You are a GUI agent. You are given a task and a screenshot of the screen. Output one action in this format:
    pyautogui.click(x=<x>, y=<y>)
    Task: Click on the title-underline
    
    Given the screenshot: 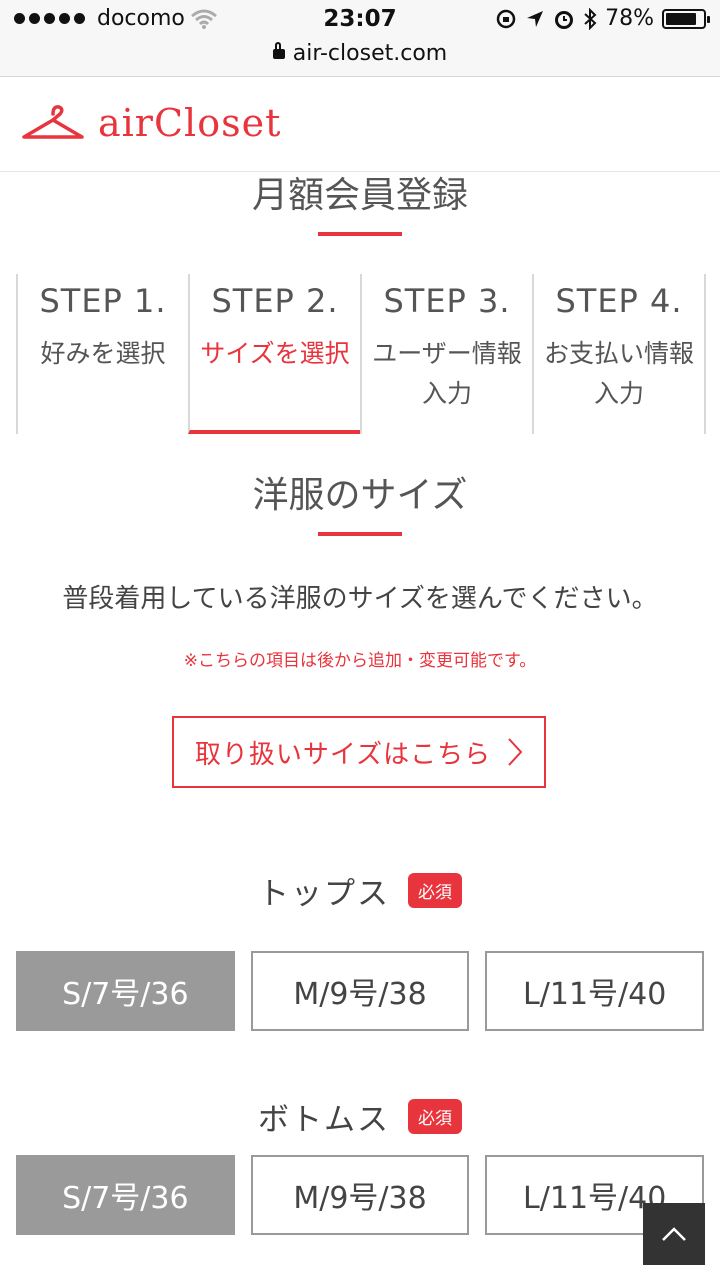 What is the action you would take?
    pyautogui.click(x=360, y=234)
    